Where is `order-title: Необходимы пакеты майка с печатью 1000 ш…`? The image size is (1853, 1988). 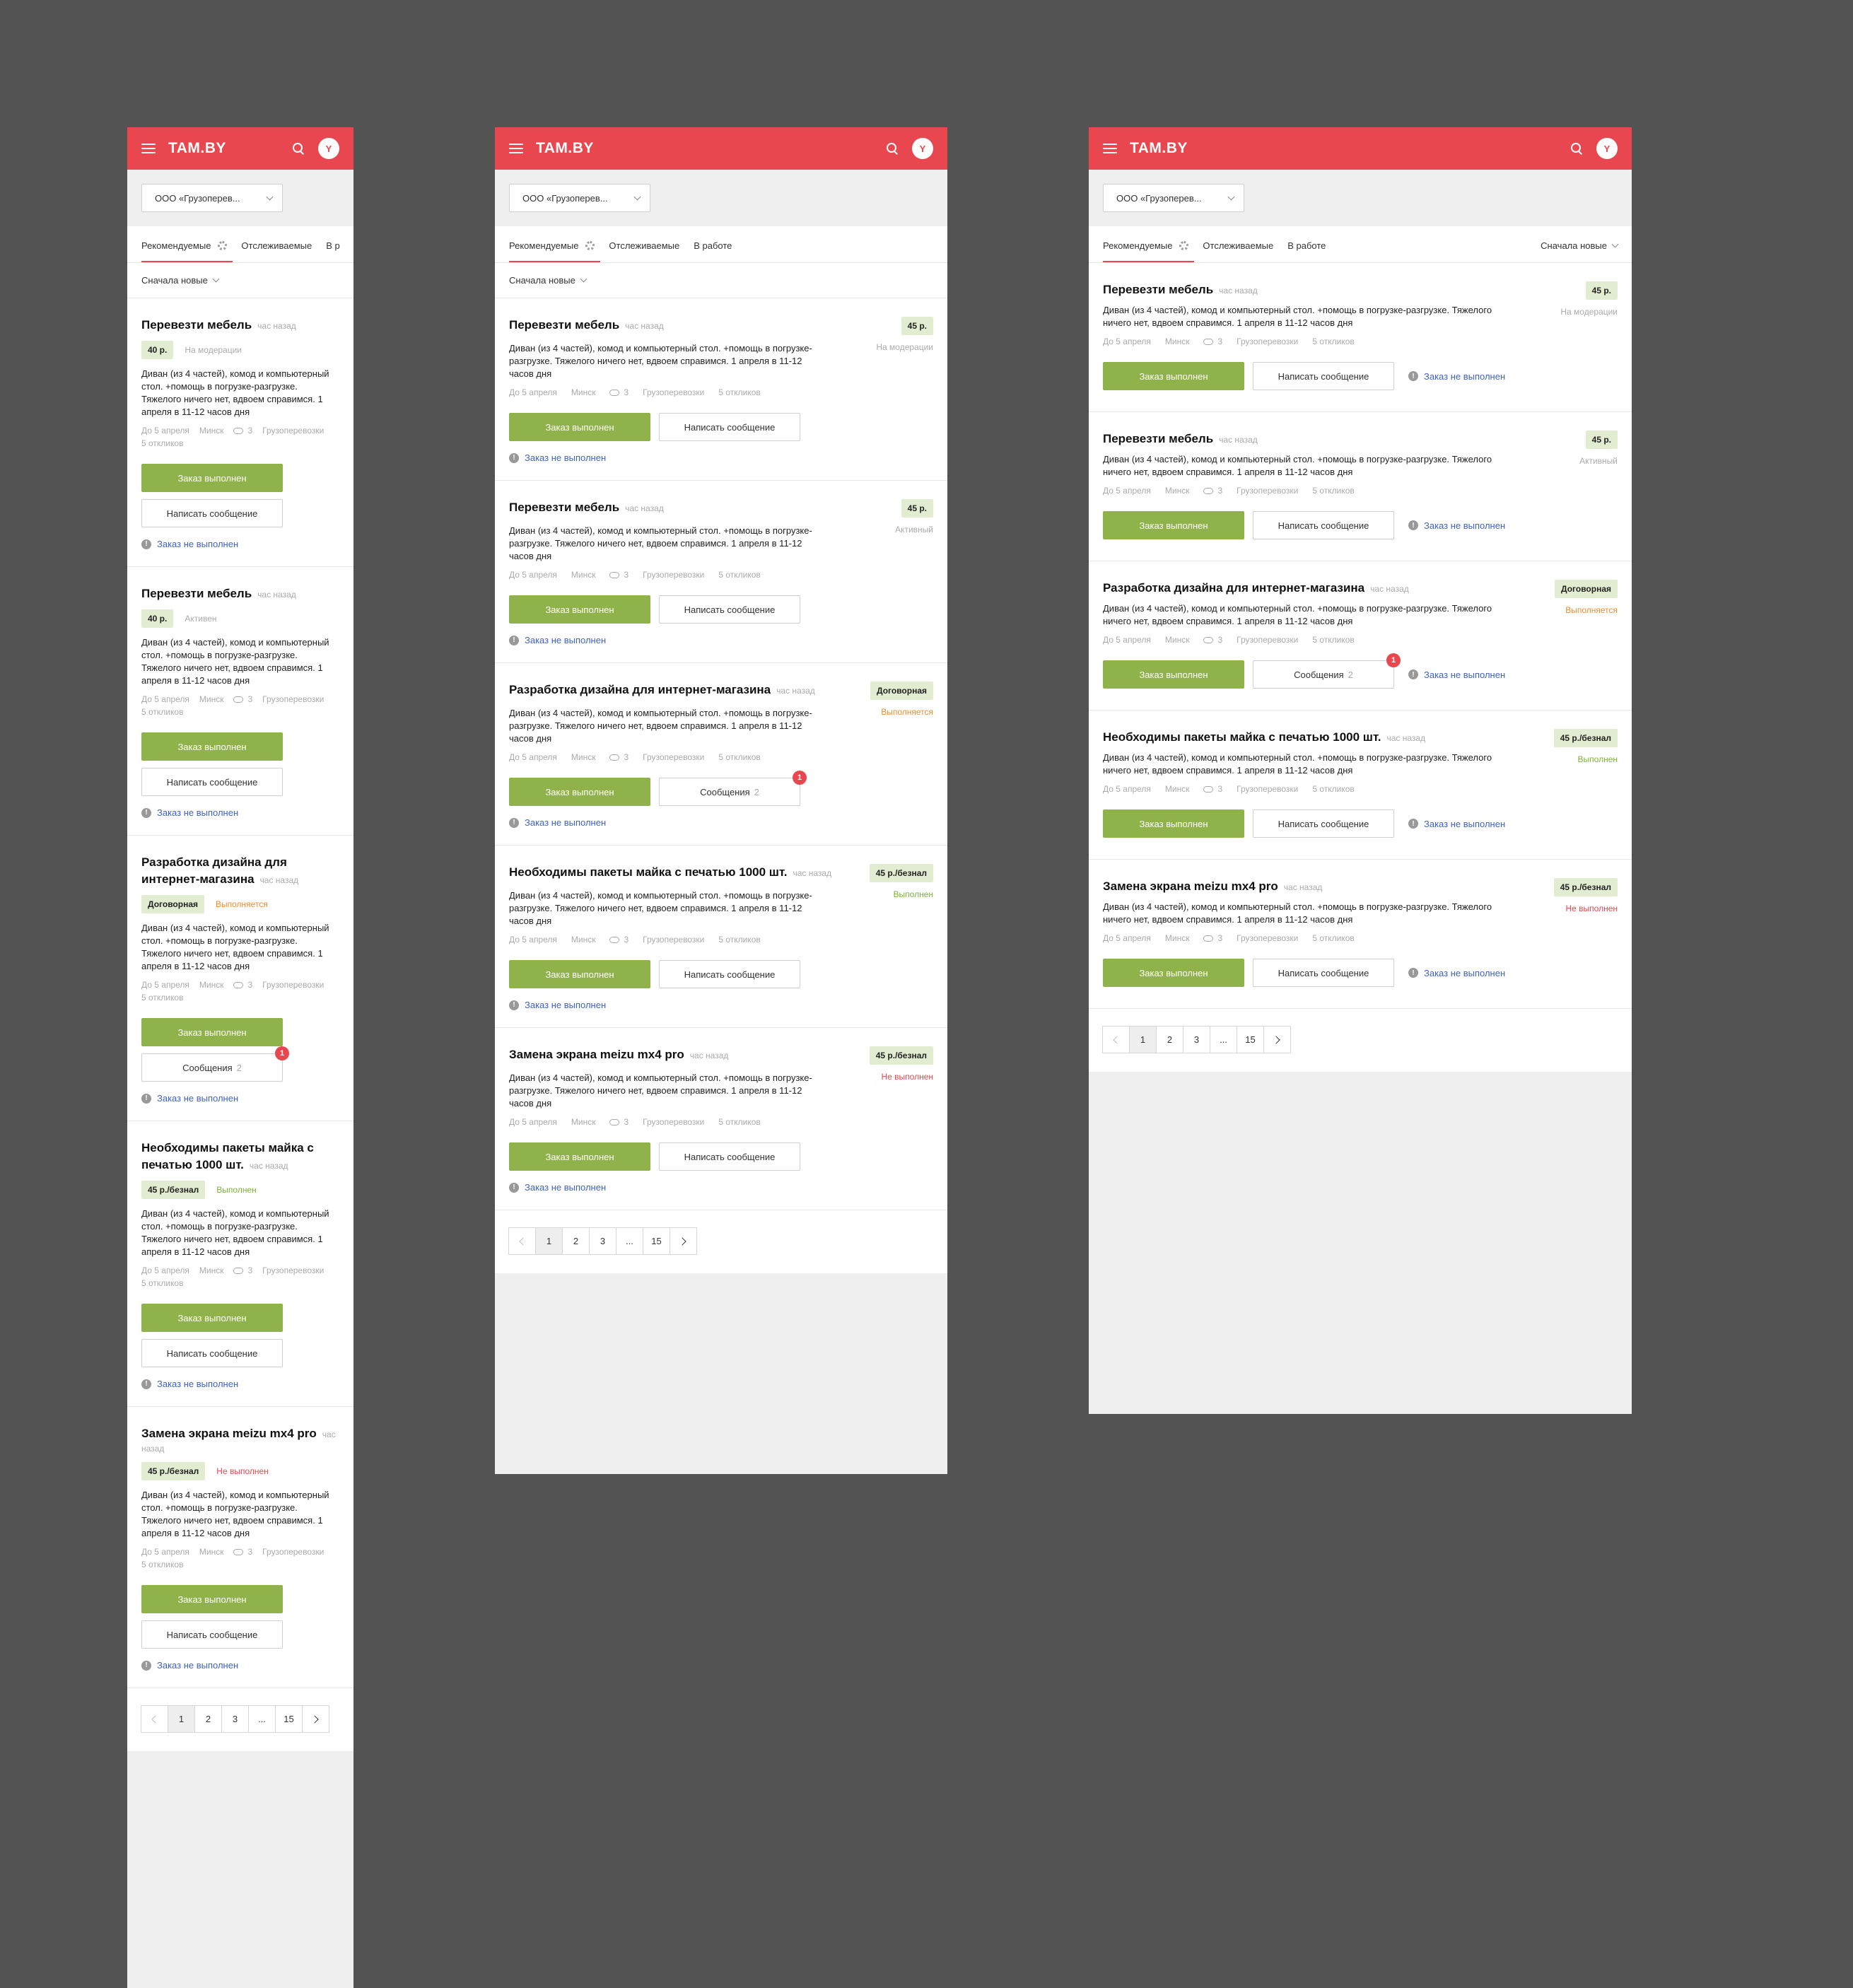
order-title: Необходимы пакеты майка с печатью 1000 ш… is located at coordinates (648, 872).